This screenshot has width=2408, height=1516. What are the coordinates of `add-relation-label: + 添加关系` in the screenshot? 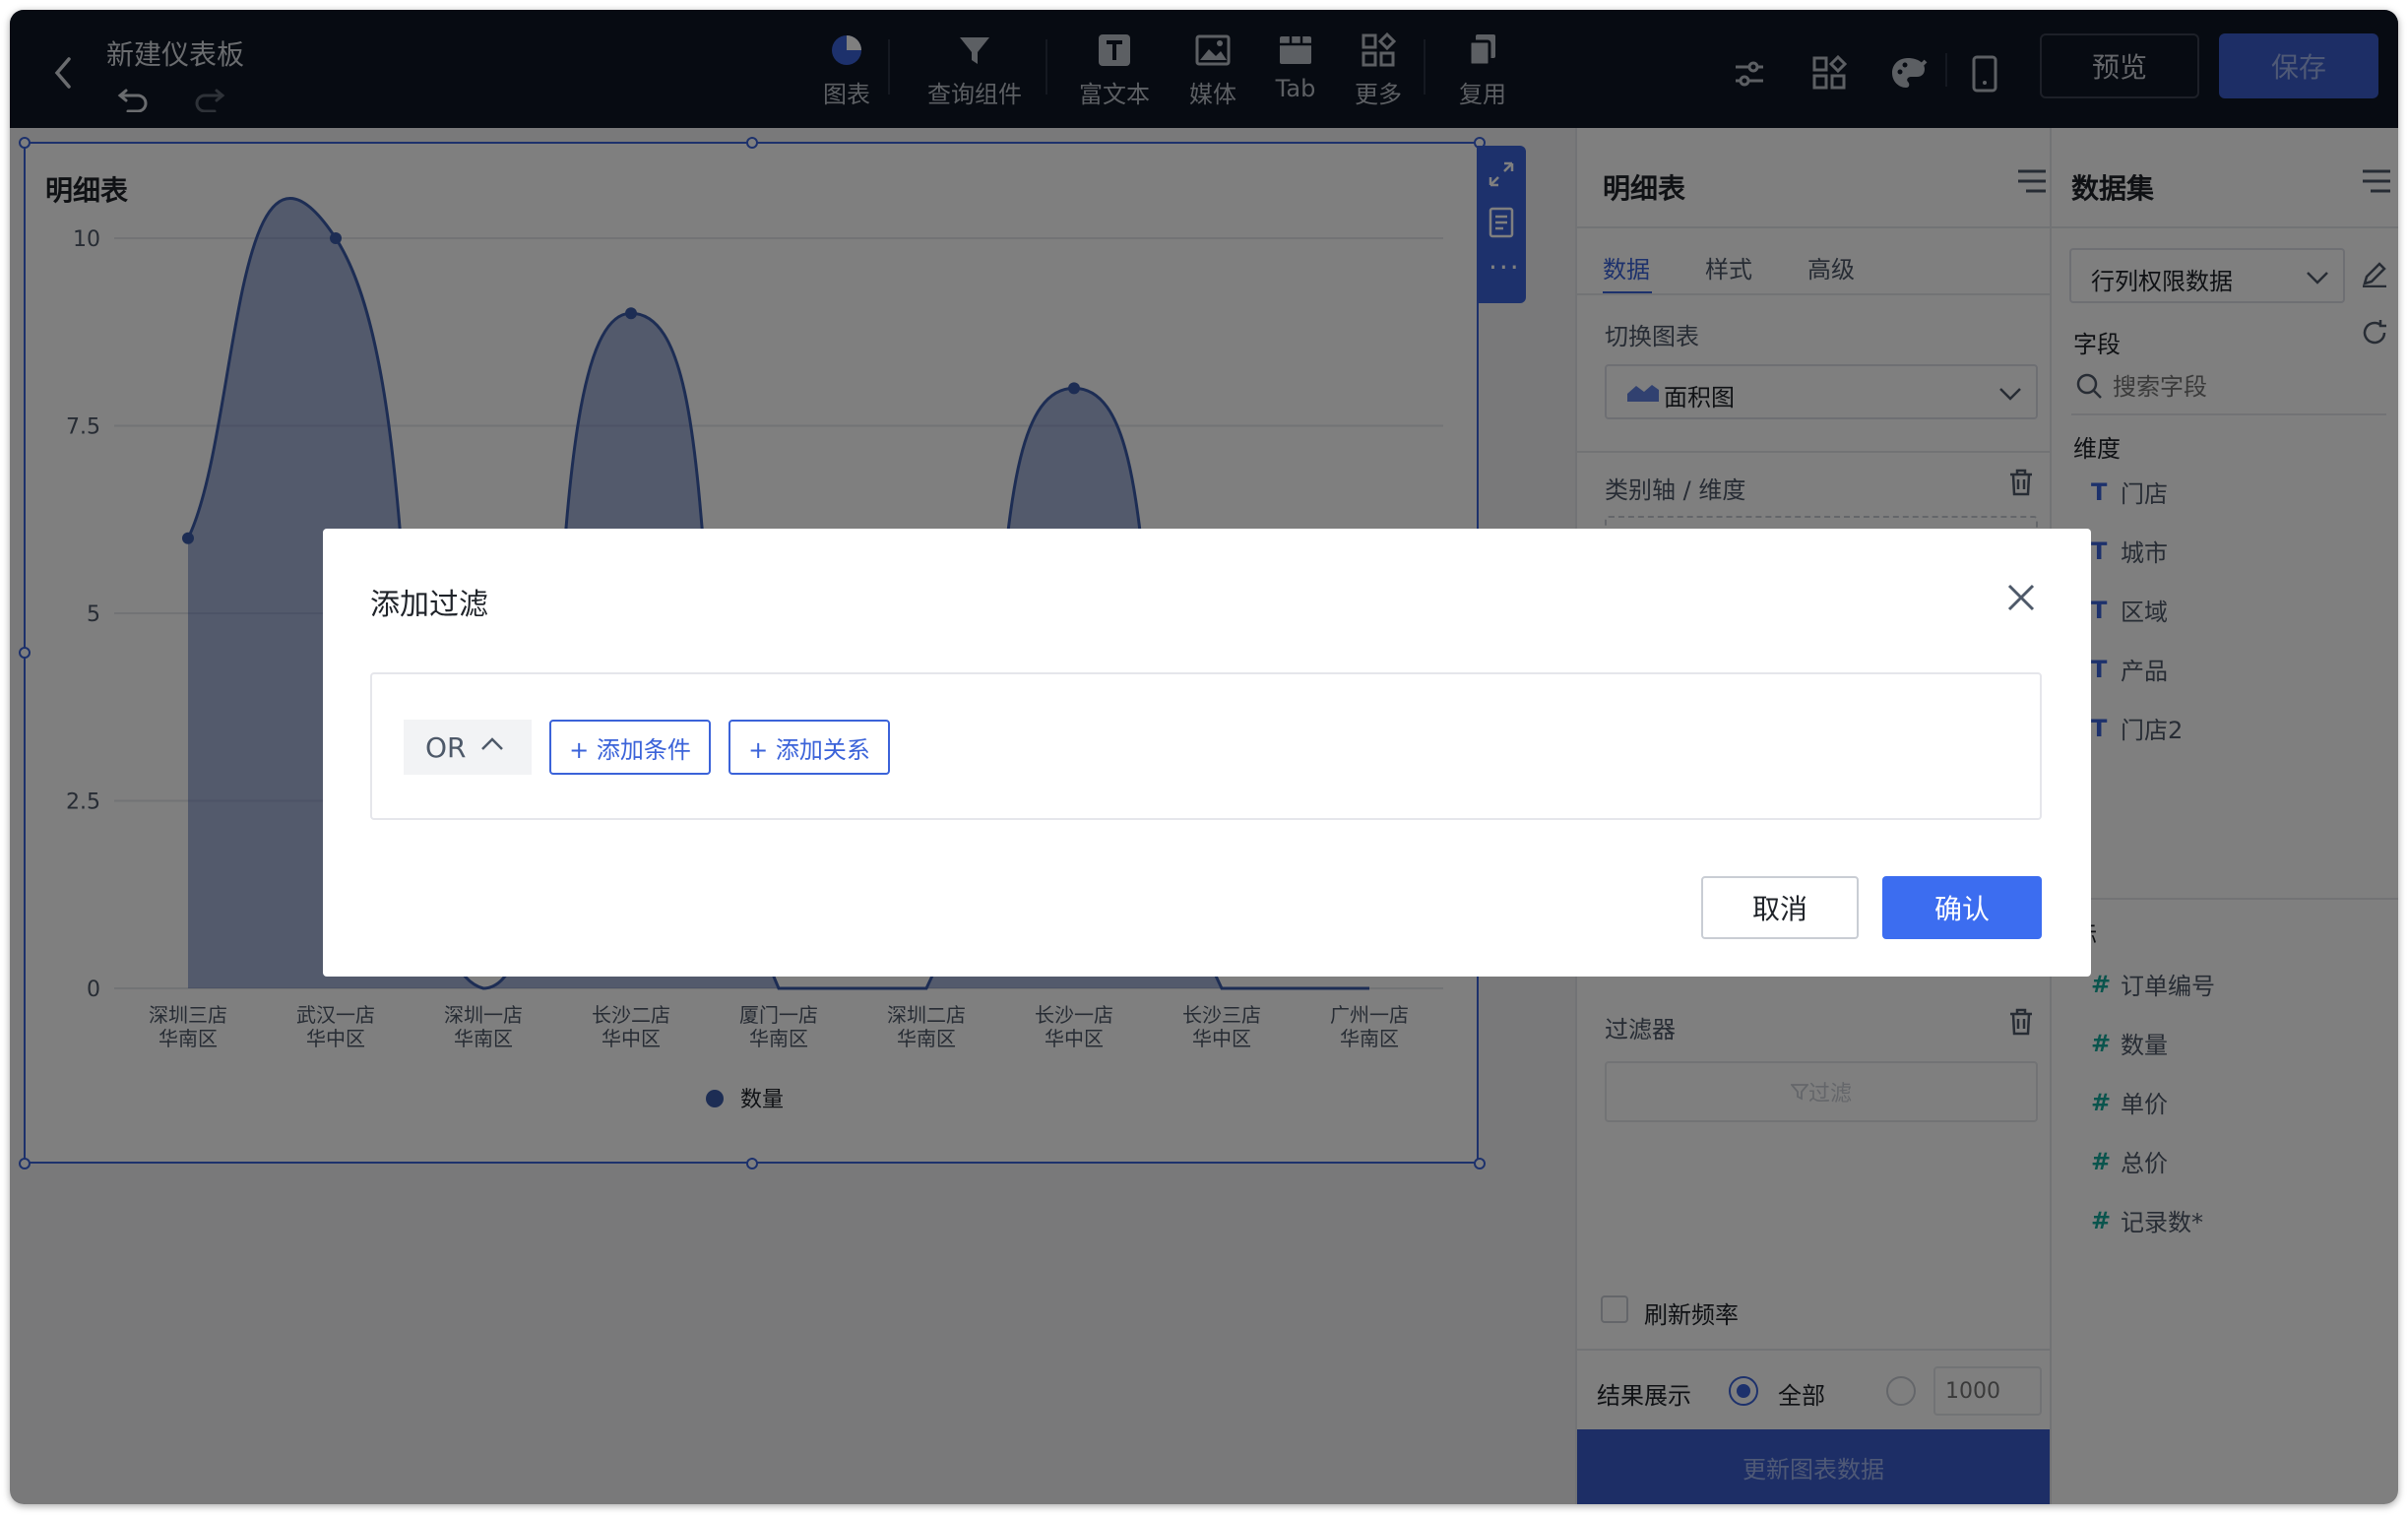 It's located at (809, 749).